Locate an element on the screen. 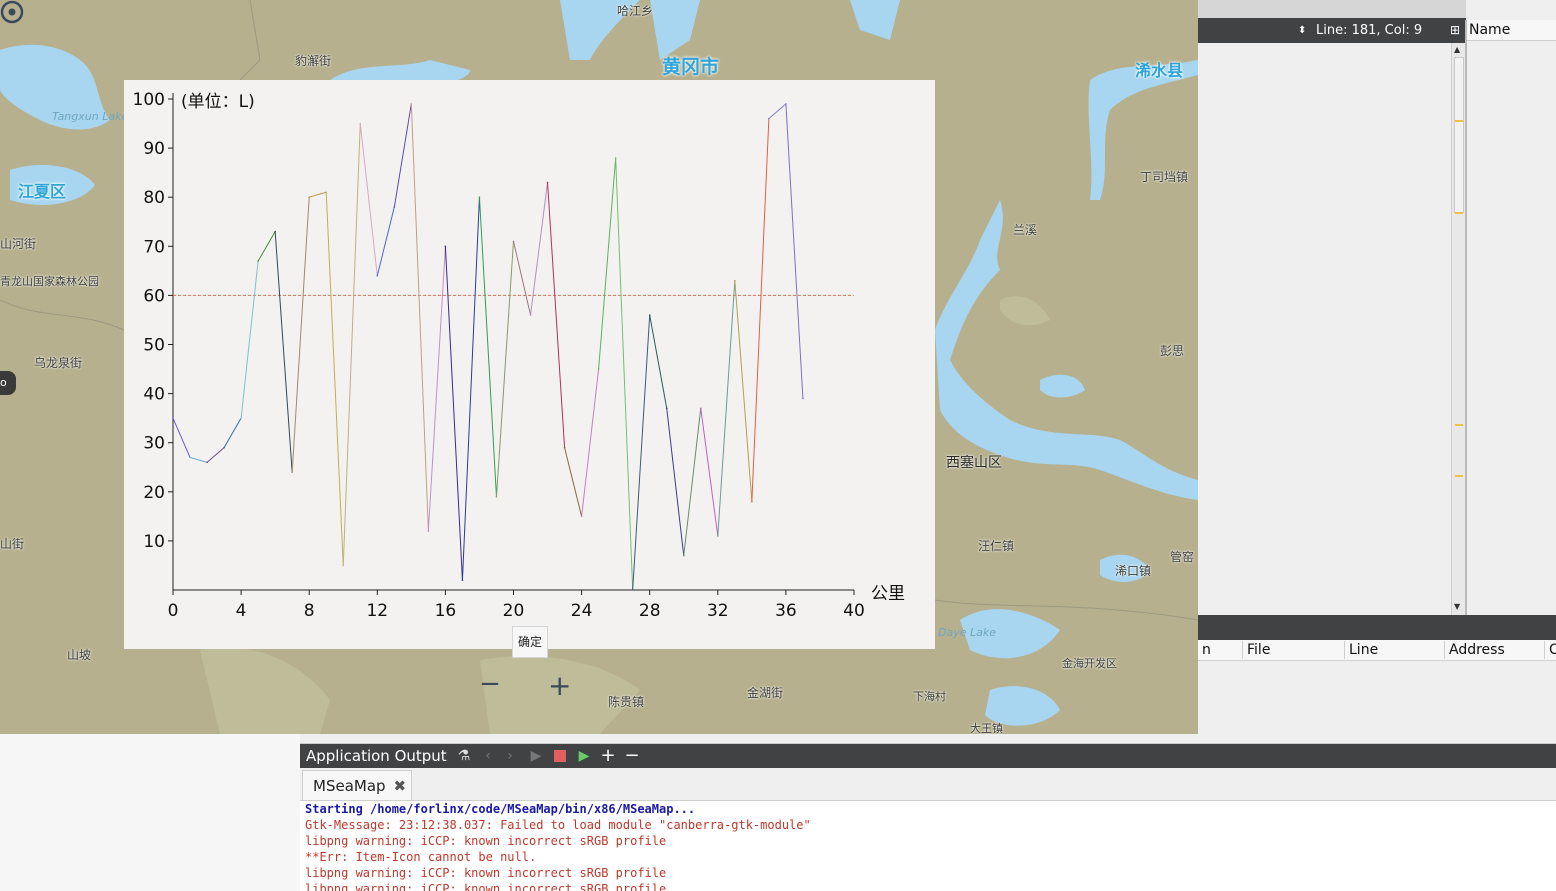  map-label: 山街 is located at coordinates (12, 544).